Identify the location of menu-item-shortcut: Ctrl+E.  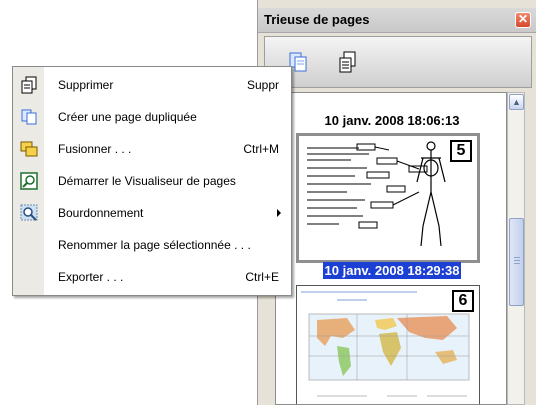
(262, 277).